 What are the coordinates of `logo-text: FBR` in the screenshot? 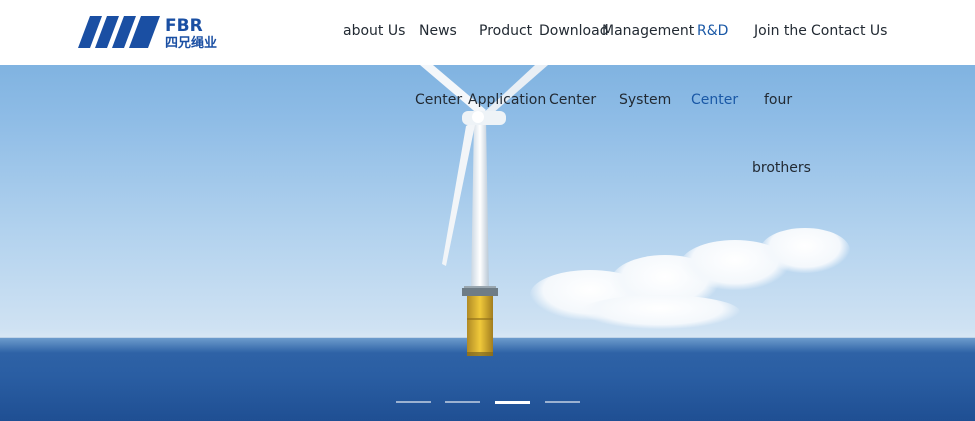 It's located at (184, 26).